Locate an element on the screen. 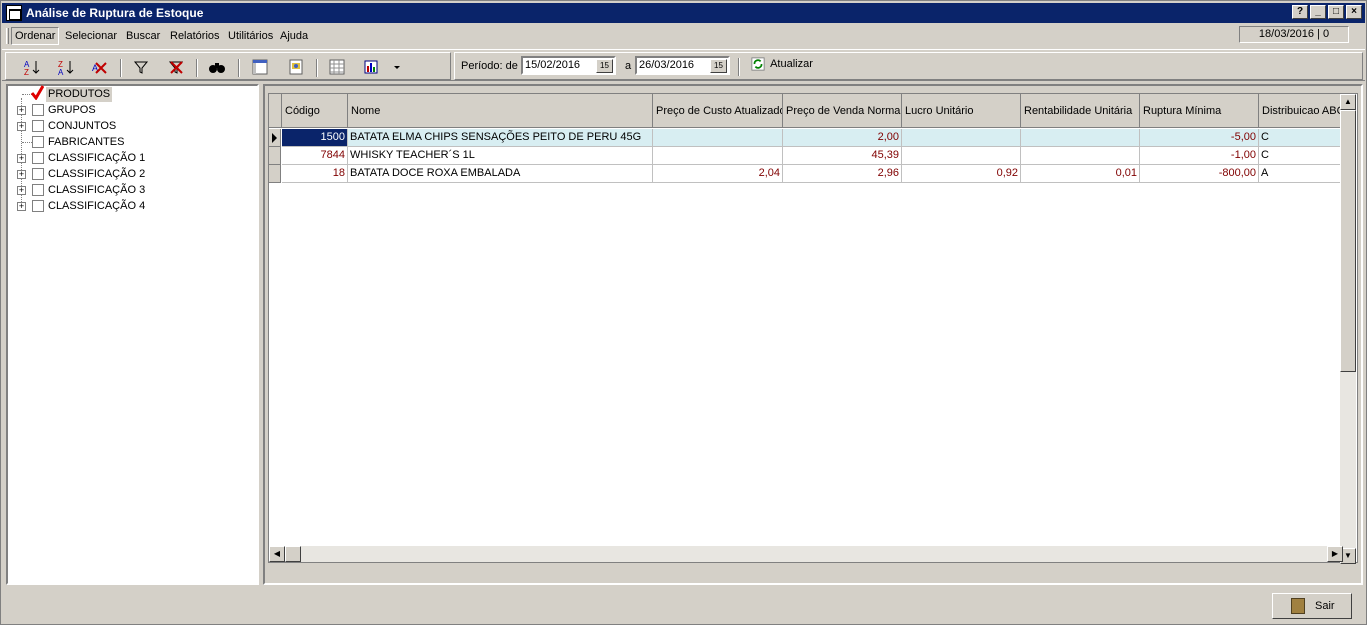 The image size is (1367, 625). cell-codigo: 18 is located at coordinates (315, 174).